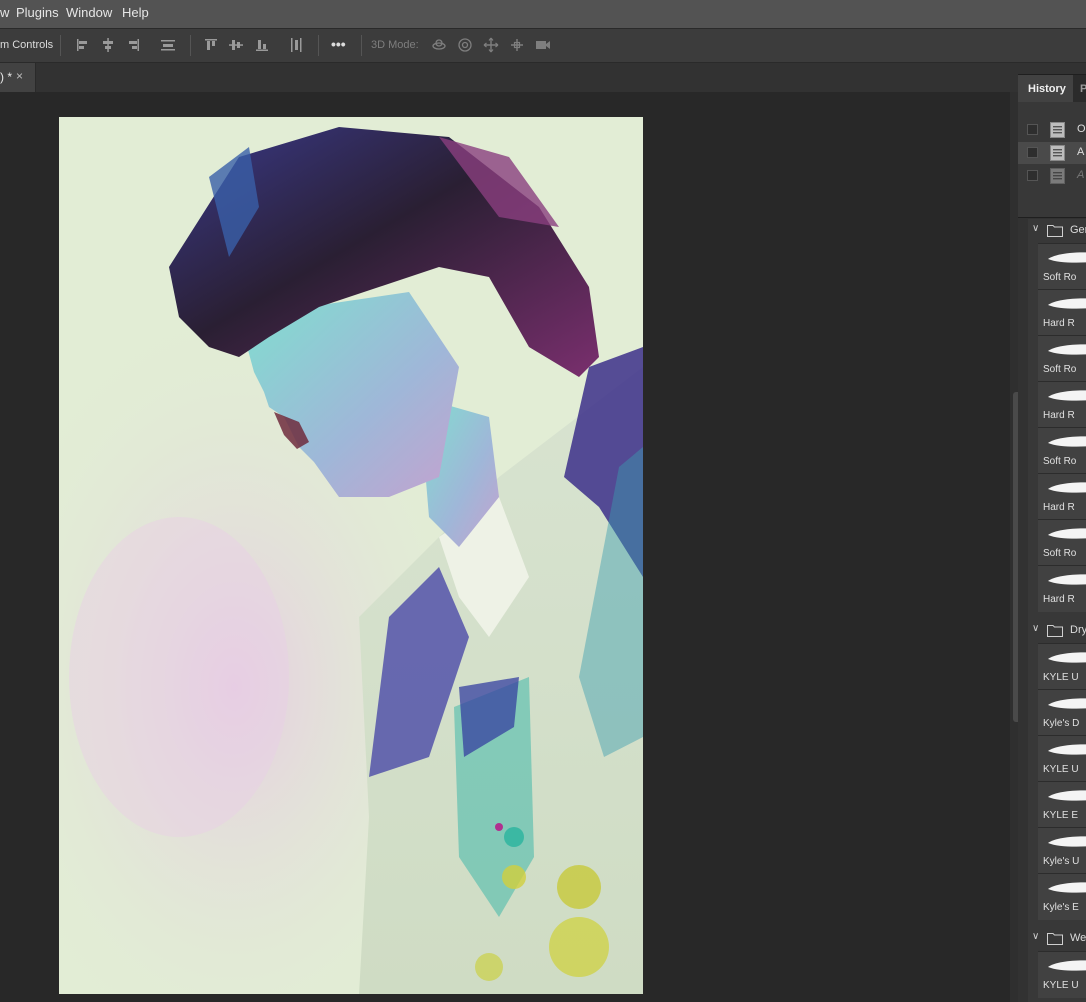 This screenshot has height=1002, width=1086. I want to click on align-top-icon, so click(211, 45).